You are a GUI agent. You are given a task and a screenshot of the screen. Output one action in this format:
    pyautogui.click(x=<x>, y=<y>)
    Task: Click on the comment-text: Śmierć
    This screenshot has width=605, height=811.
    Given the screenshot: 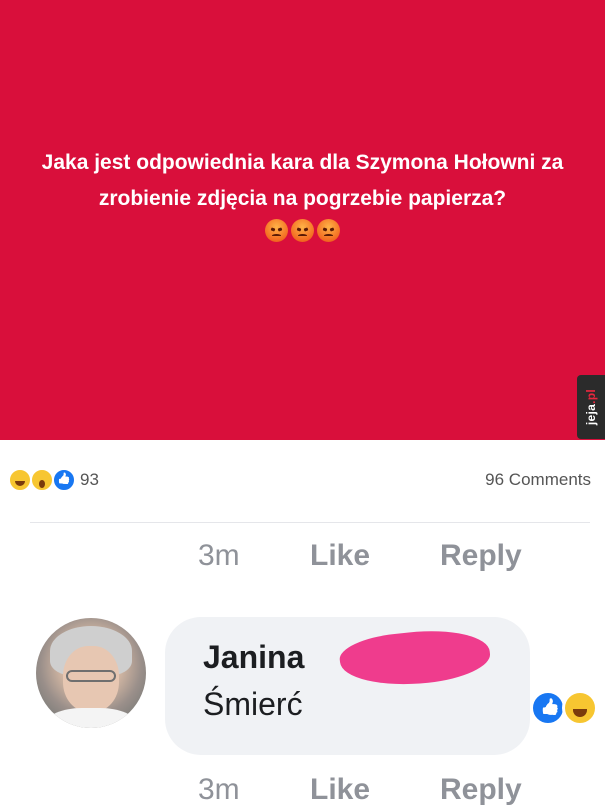 What is the action you would take?
    pyautogui.click(x=253, y=704)
    